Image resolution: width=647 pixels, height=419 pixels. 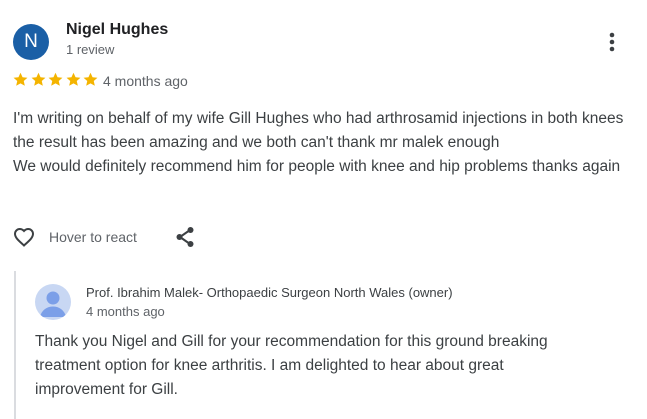 What do you see at coordinates (145, 81) in the screenshot?
I see `review-time: 4 months ago` at bounding box center [145, 81].